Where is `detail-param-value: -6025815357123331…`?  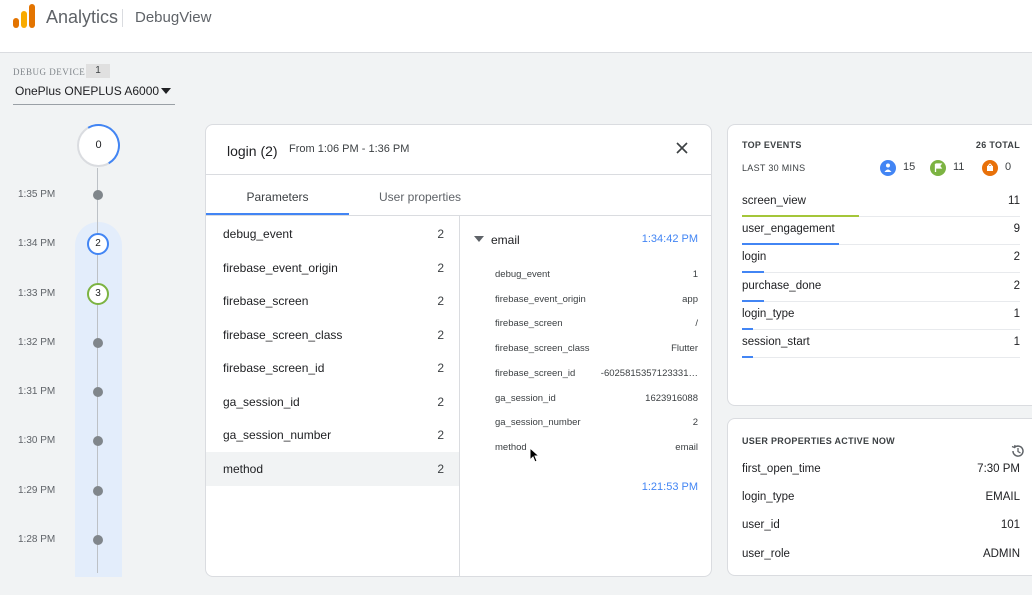 detail-param-value: -6025815357123331… is located at coordinates (649, 373).